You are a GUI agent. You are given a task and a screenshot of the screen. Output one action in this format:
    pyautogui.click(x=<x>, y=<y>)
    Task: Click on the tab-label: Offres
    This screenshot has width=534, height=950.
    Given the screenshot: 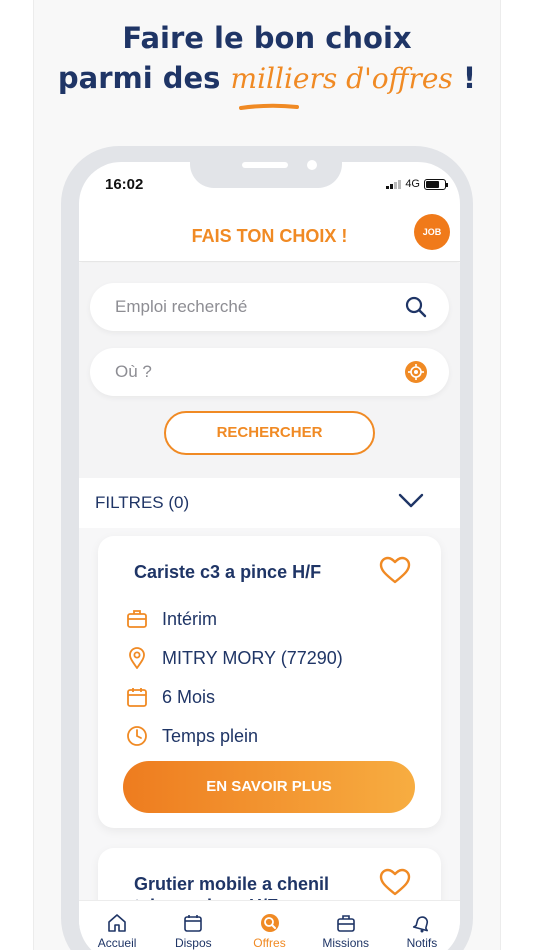 What is the action you would take?
    pyautogui.click(x=269, y=943)
    